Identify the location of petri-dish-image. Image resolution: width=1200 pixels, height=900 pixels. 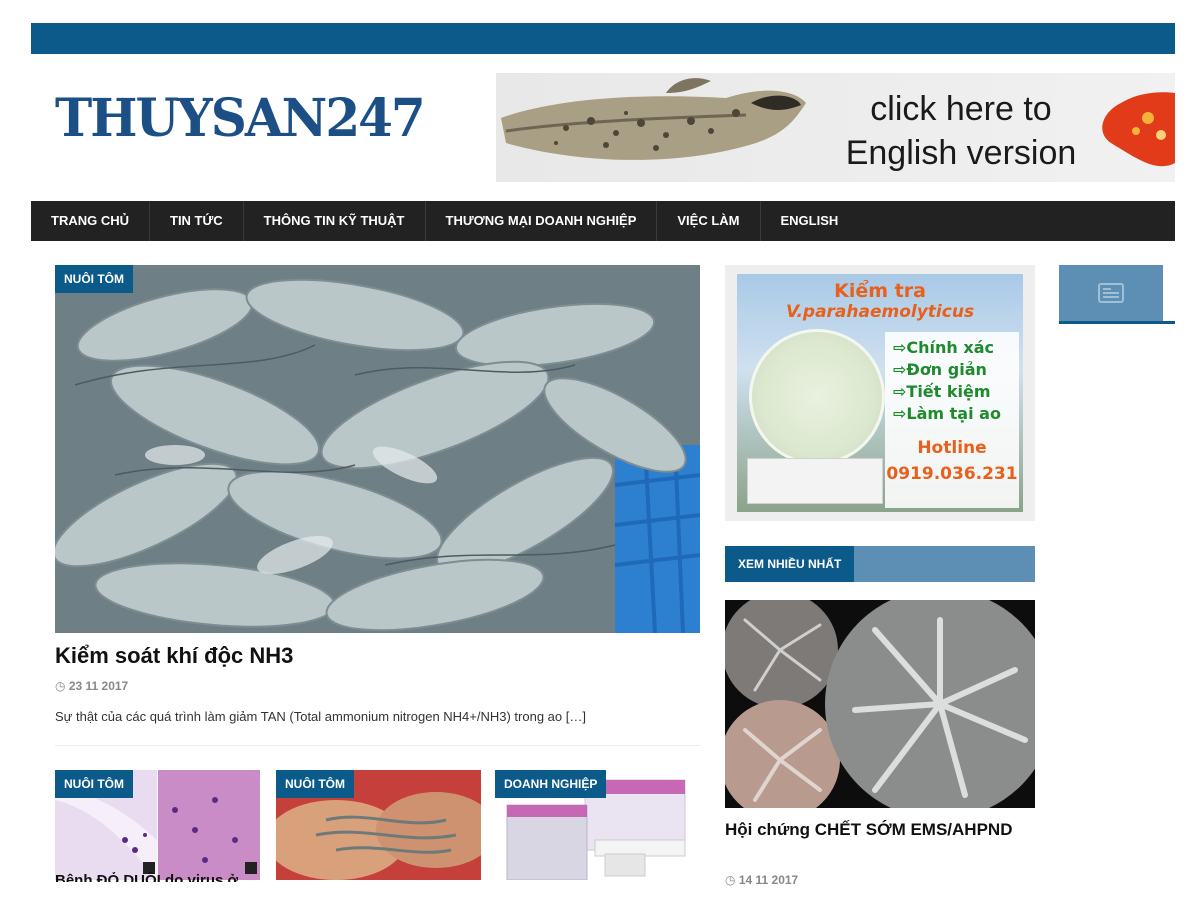
(817, 397).